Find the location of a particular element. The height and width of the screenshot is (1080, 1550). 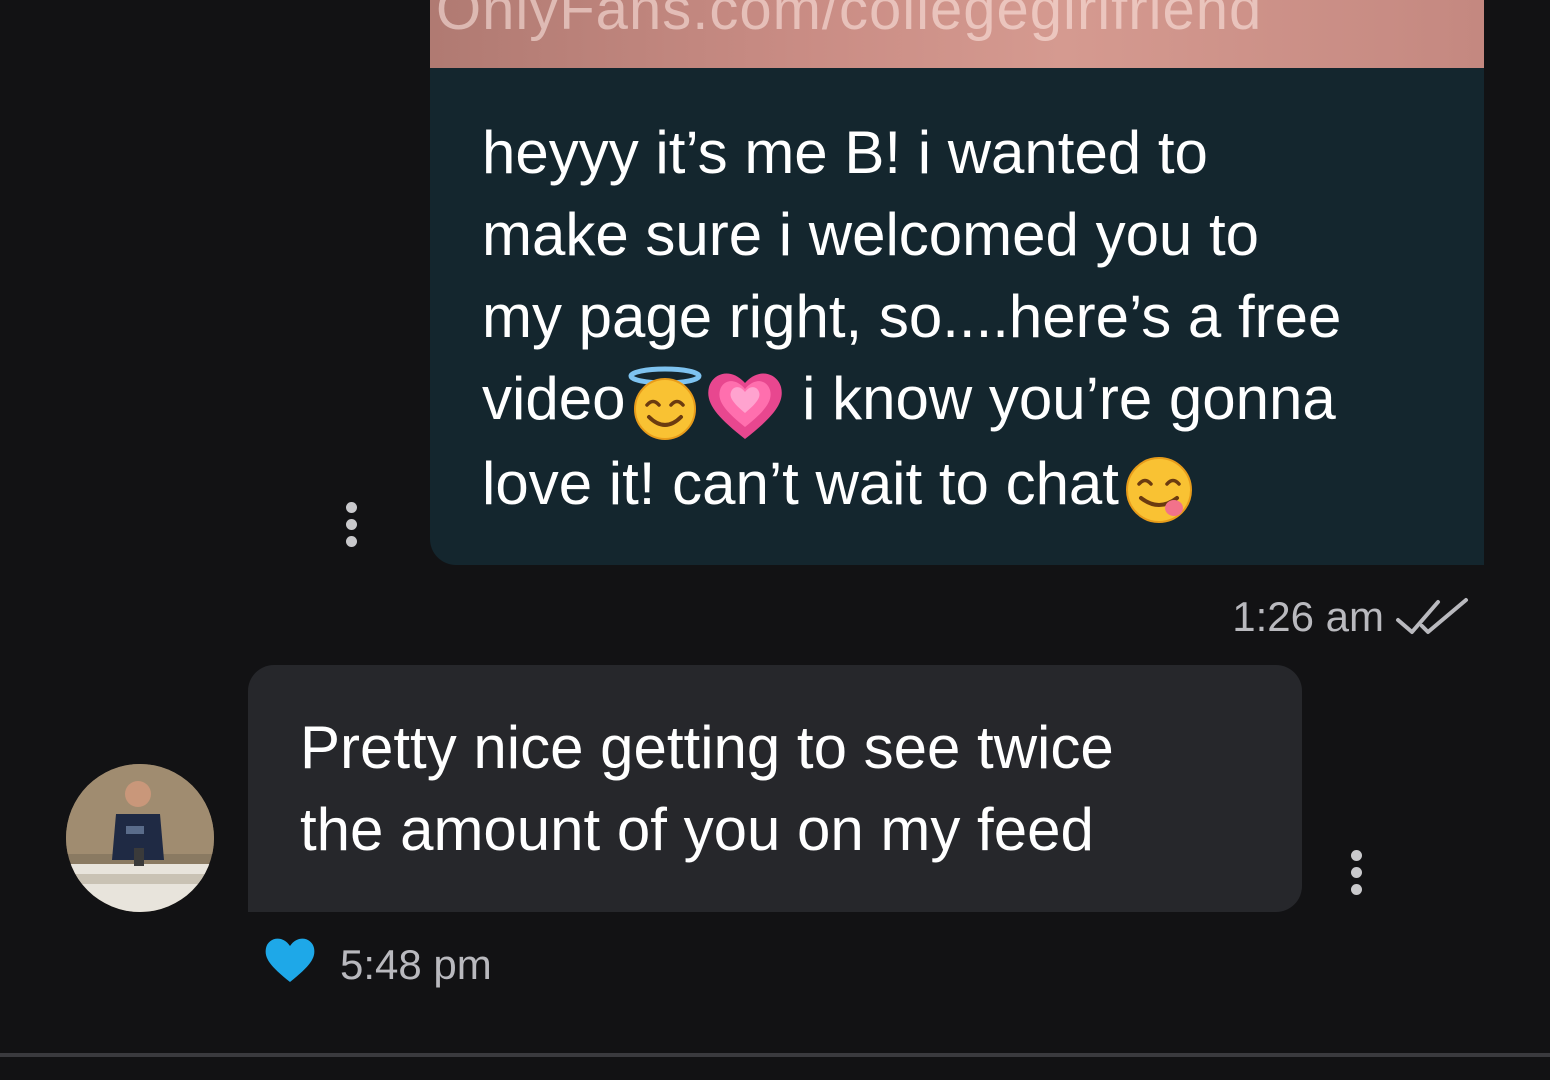

incoming-message-time: 5:48 pm is located at coordinates (416, 964).